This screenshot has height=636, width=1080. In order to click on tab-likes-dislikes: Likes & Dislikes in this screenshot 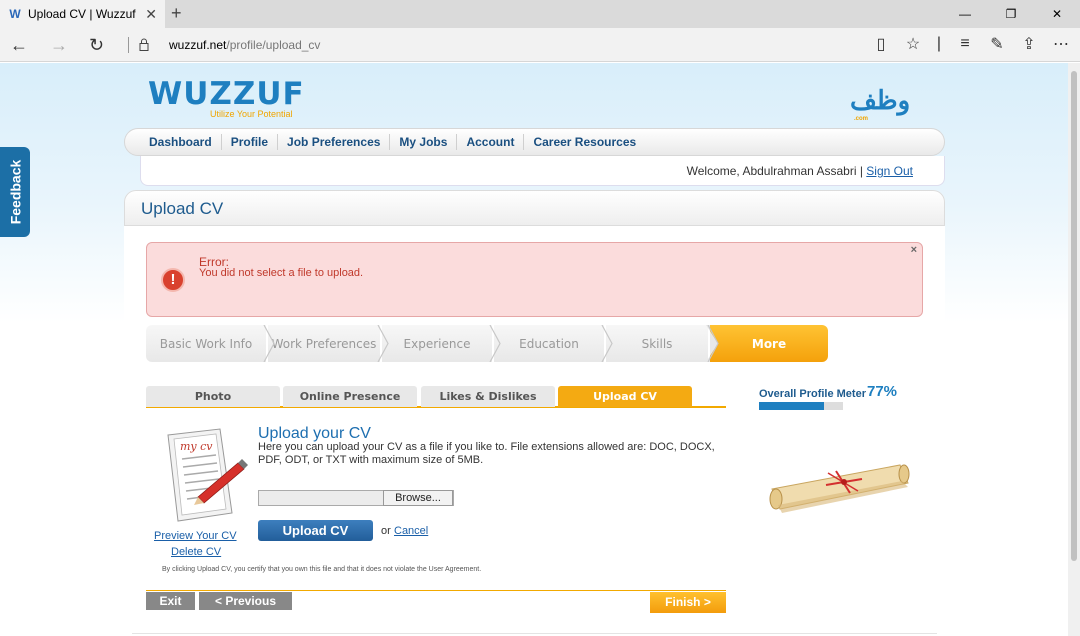, I will do `click(488, 396)`.